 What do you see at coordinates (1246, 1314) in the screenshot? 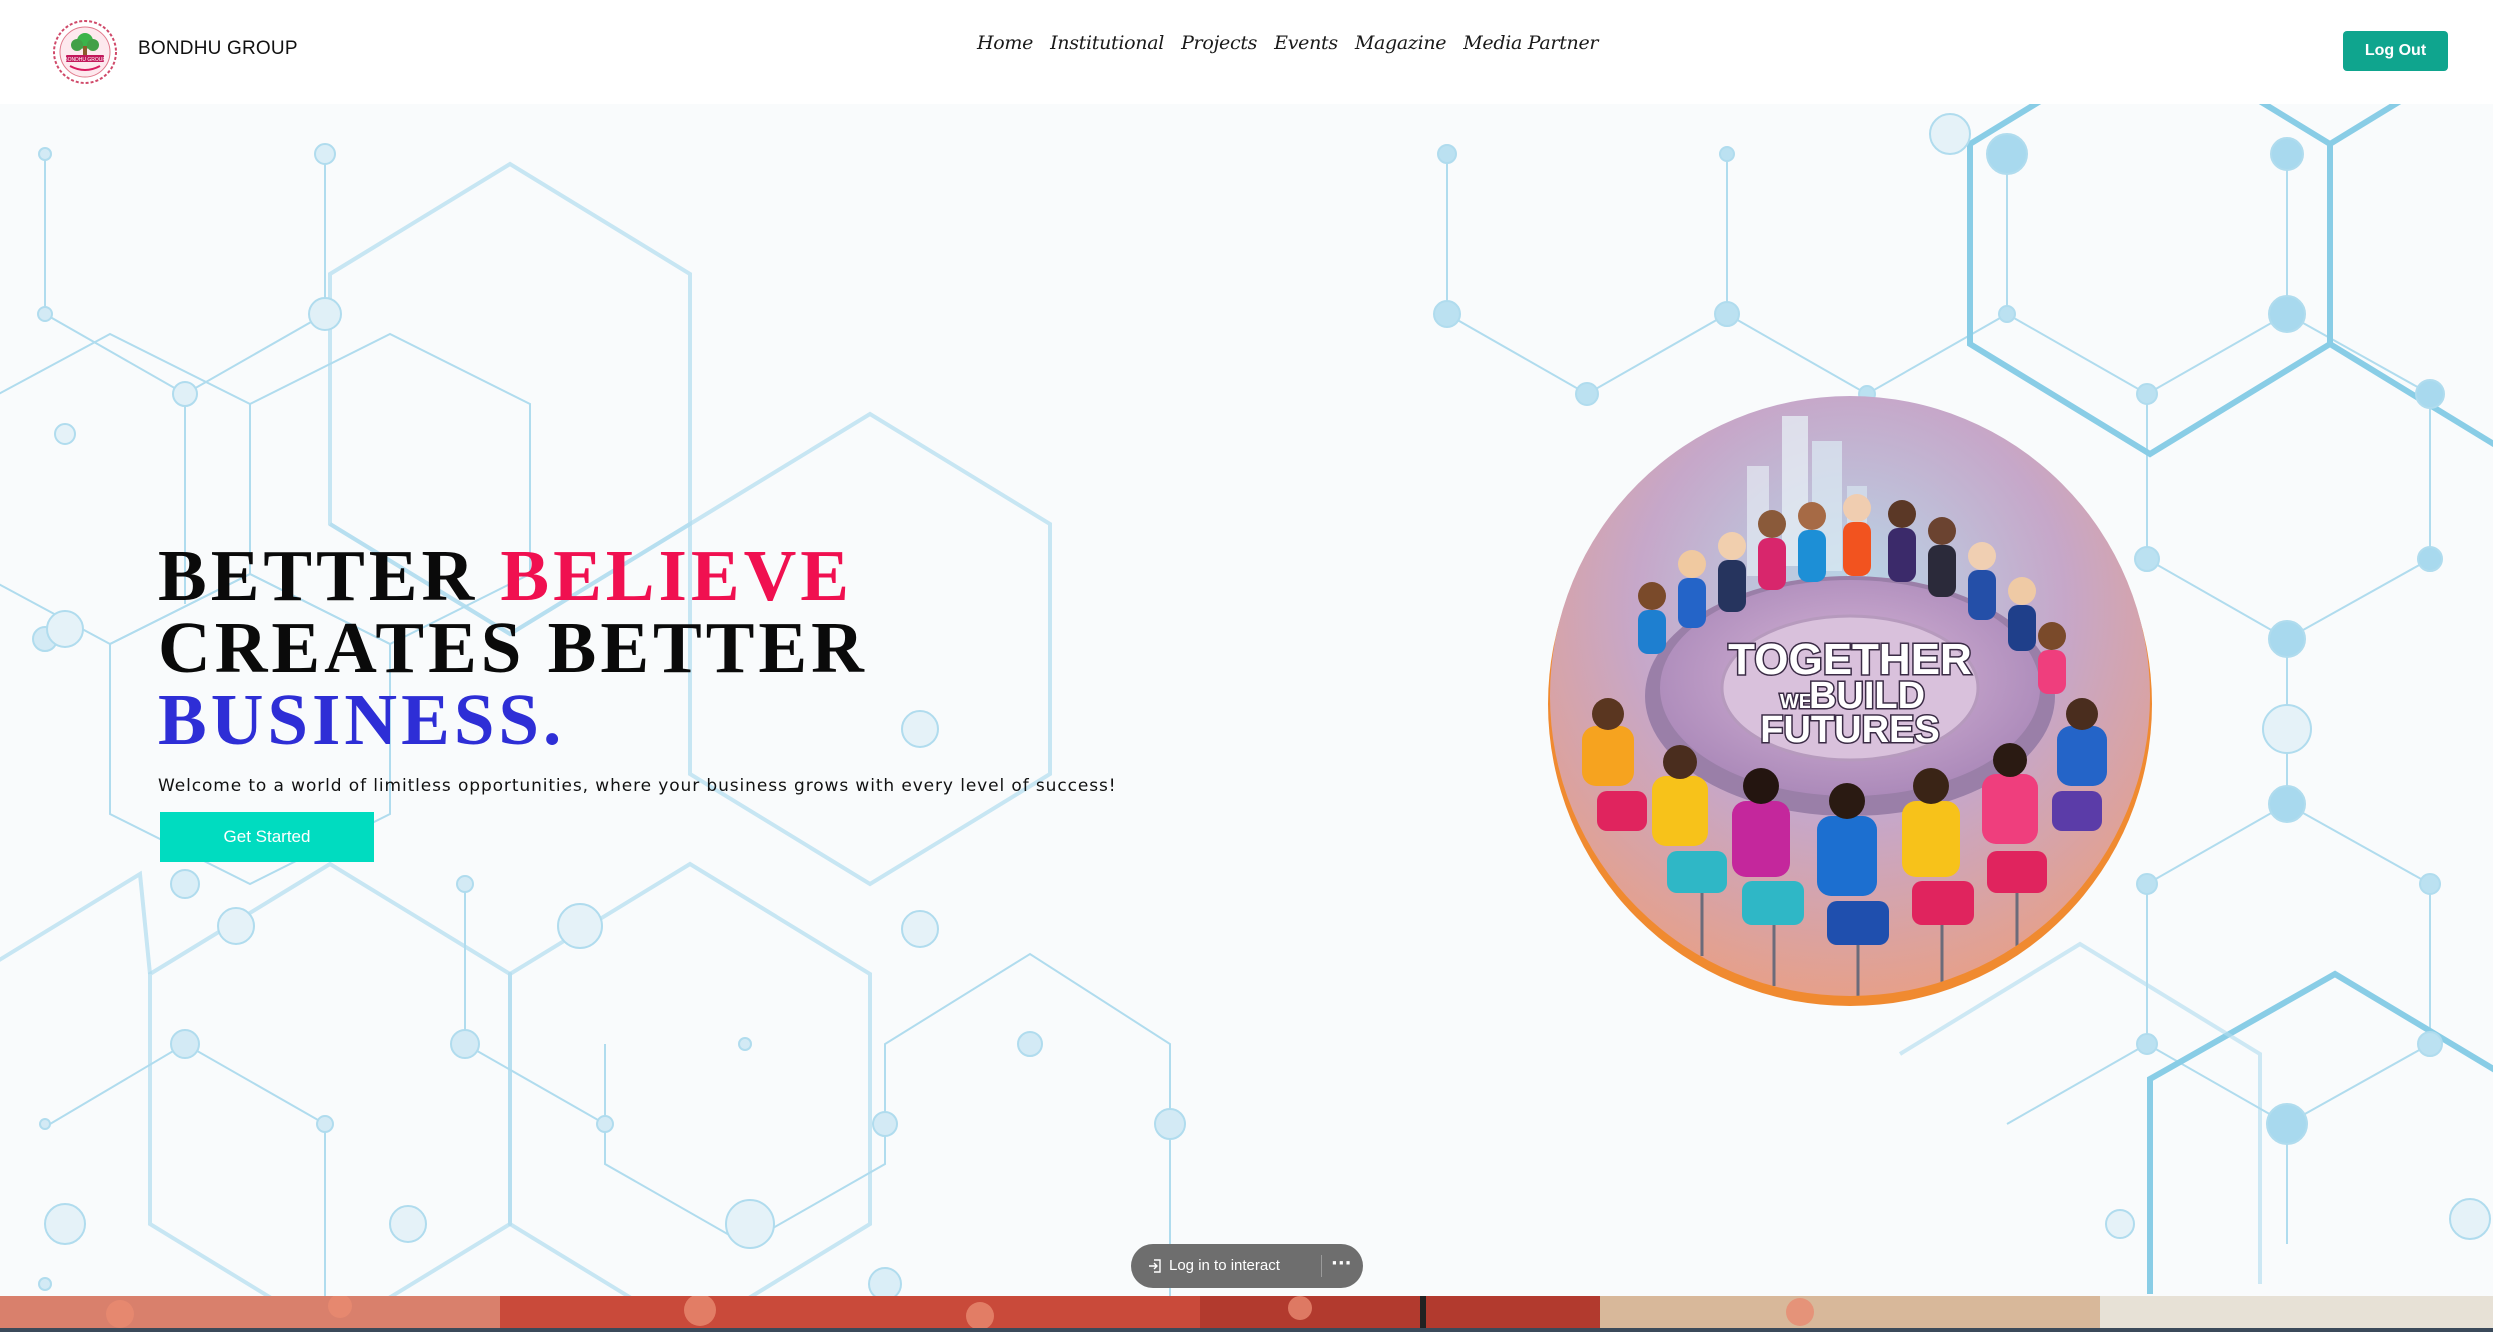
I see `next-section-preview` at bounding box center [1246, 1314].